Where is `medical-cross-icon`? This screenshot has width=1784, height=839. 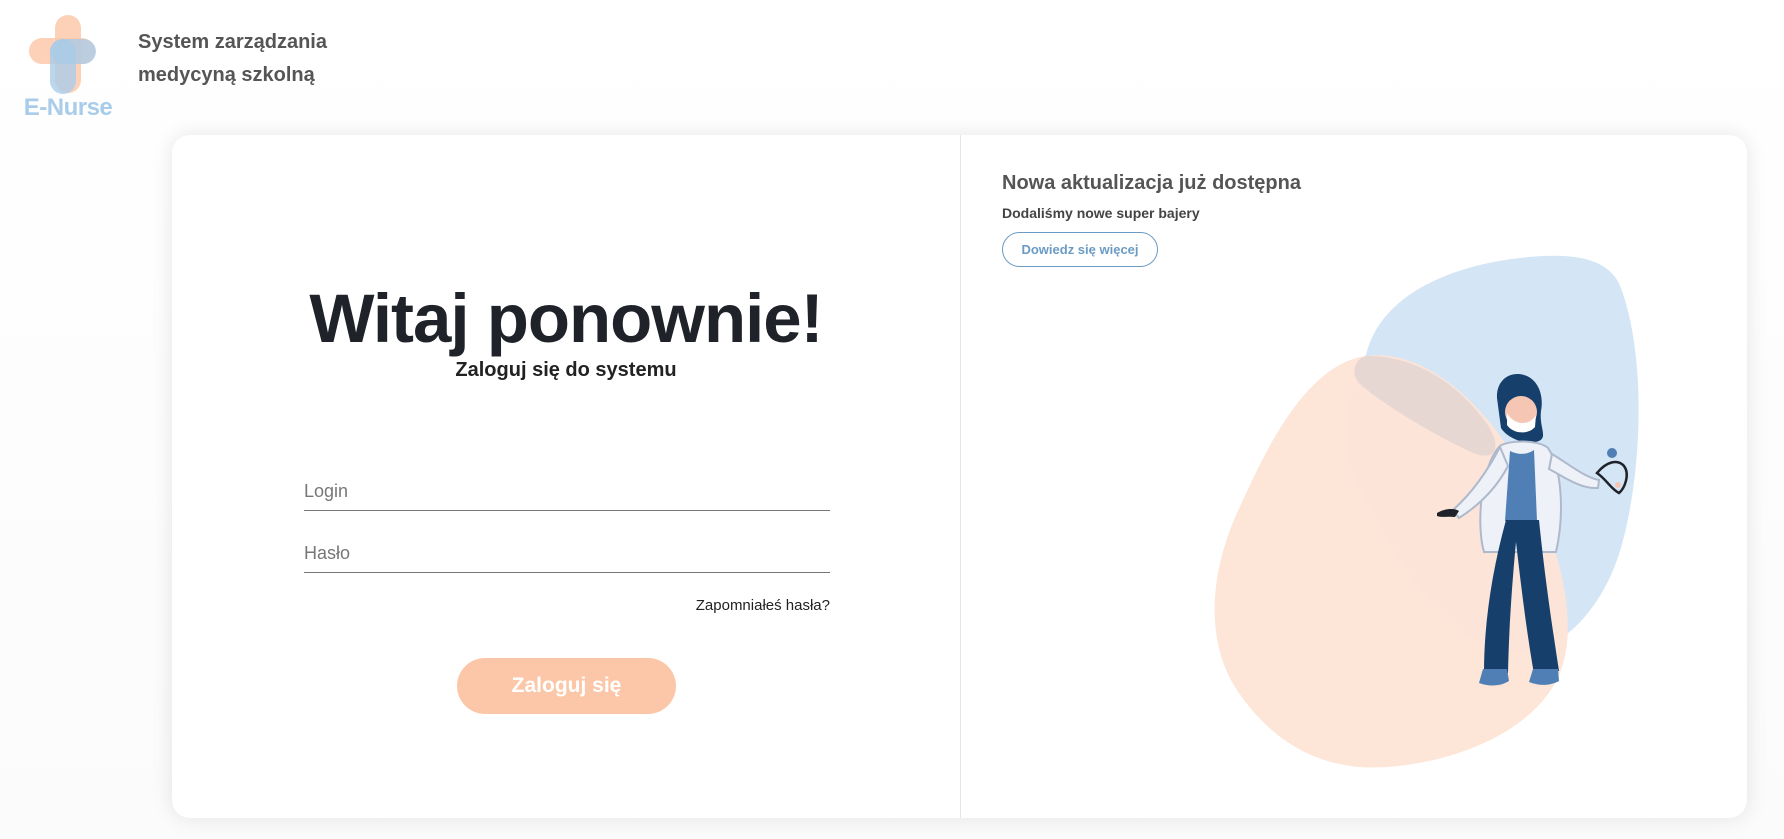 medical-cross-icon is located at coordinates (62, 54).